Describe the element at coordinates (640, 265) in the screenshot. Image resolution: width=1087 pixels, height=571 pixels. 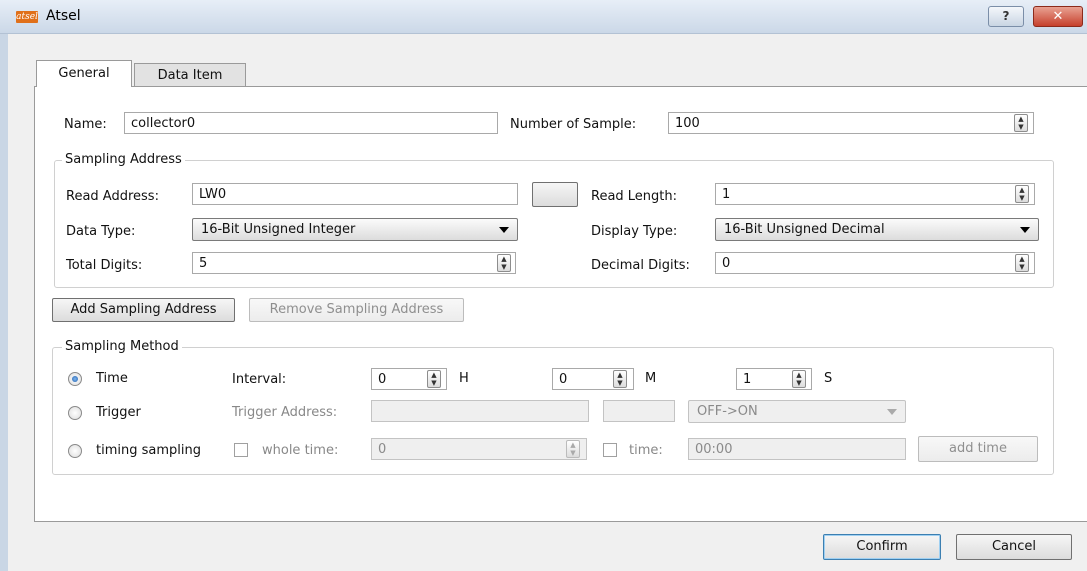
I see `decimal-digits-label: Decimal Digits:` at that location.